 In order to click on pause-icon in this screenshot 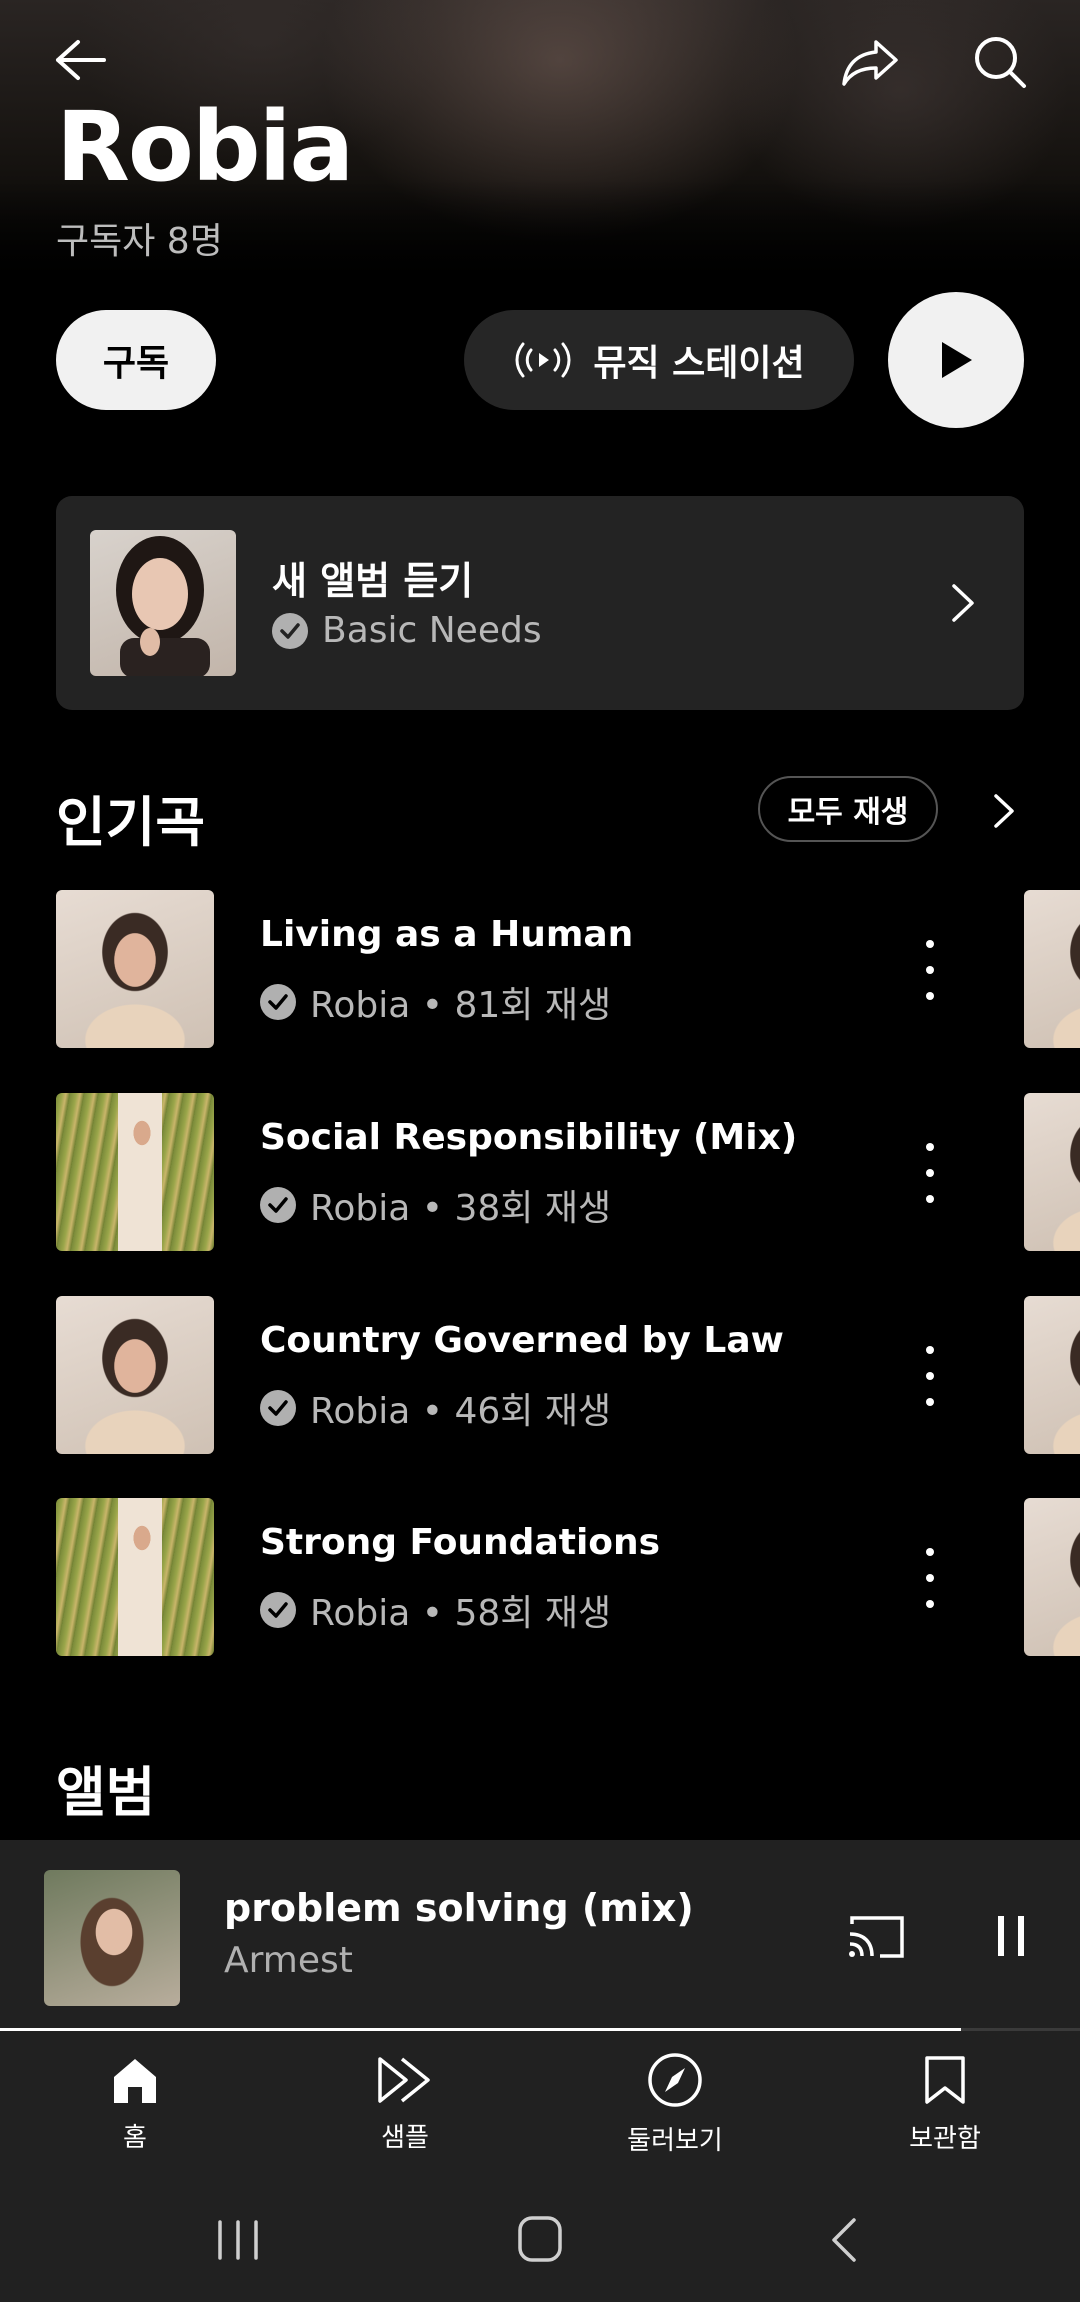, I will do `click(1012, 1936)`.